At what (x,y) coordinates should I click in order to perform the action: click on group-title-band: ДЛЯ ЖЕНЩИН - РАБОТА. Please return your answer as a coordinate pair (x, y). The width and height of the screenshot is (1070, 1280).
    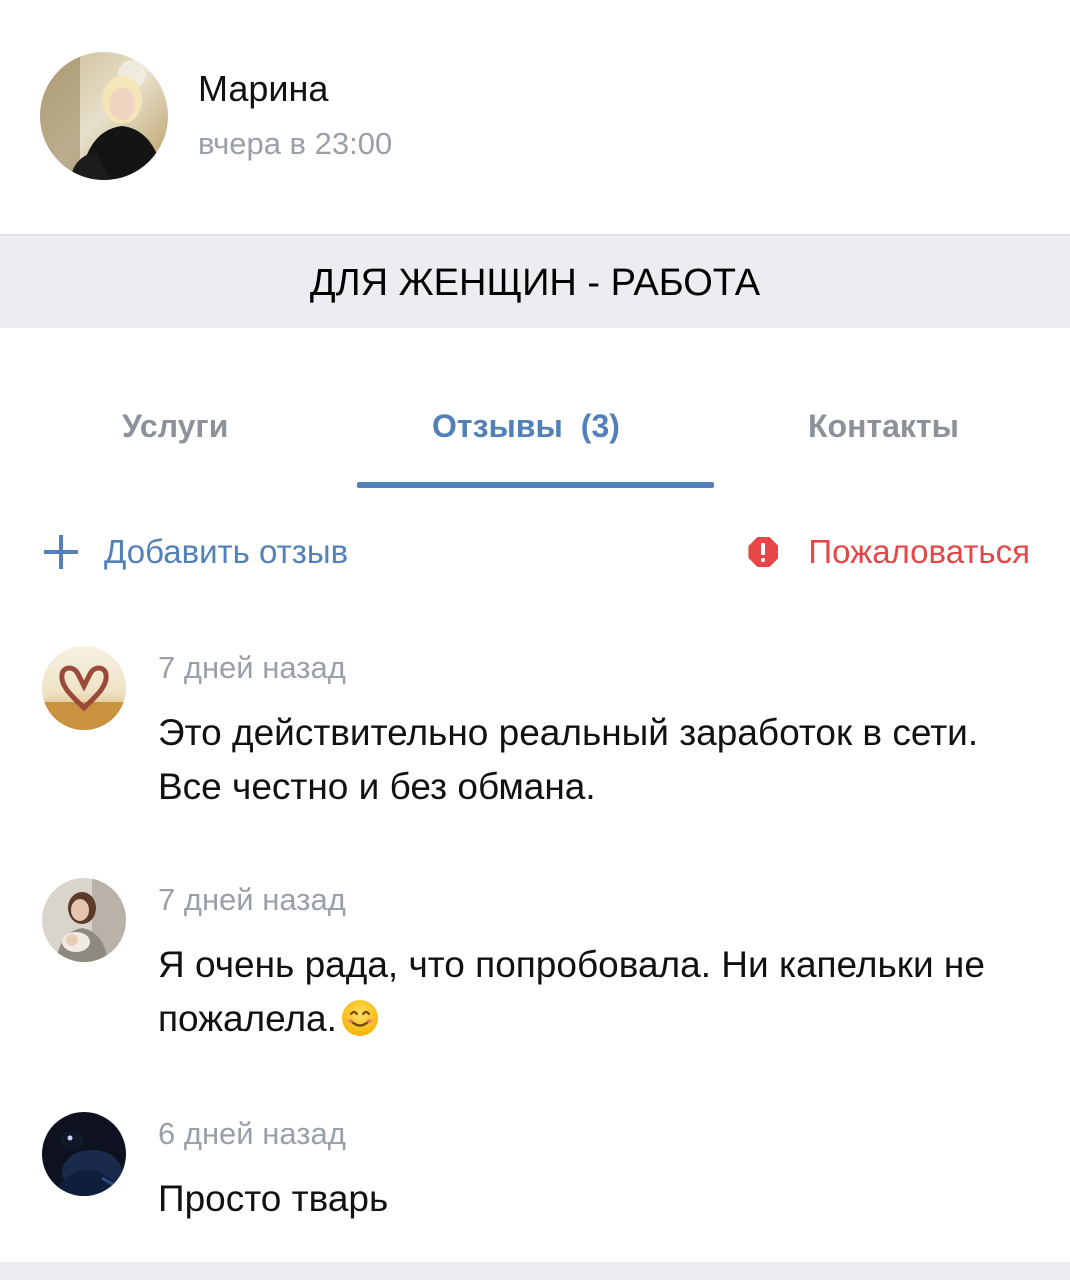
    Looking at the image, I should click on (535, 281).